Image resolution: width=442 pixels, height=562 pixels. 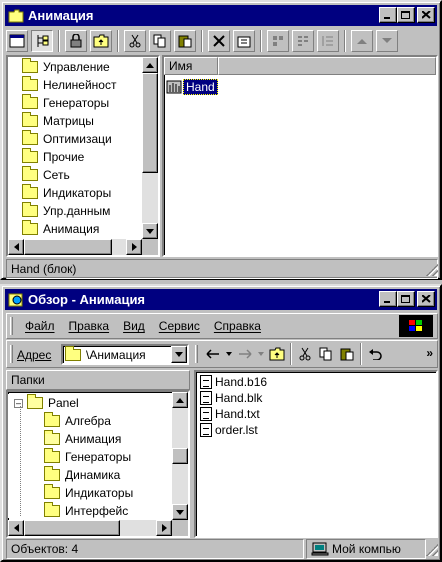 What do you see at coordinates (34, 355) in the screenshot?
I see `address-label: Адрес` at bounding box center [34, 355].